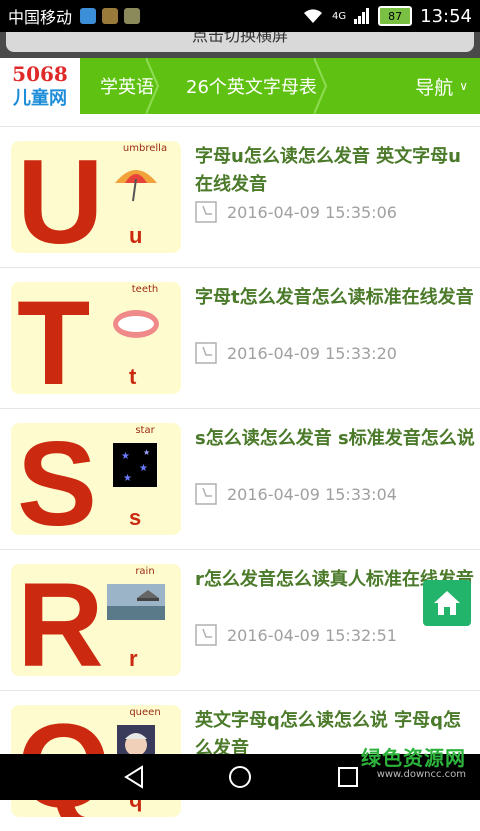 Image resolution: width=480 pixels, height=831 pixels. I want to click on notification-icons, so click(110, 16).